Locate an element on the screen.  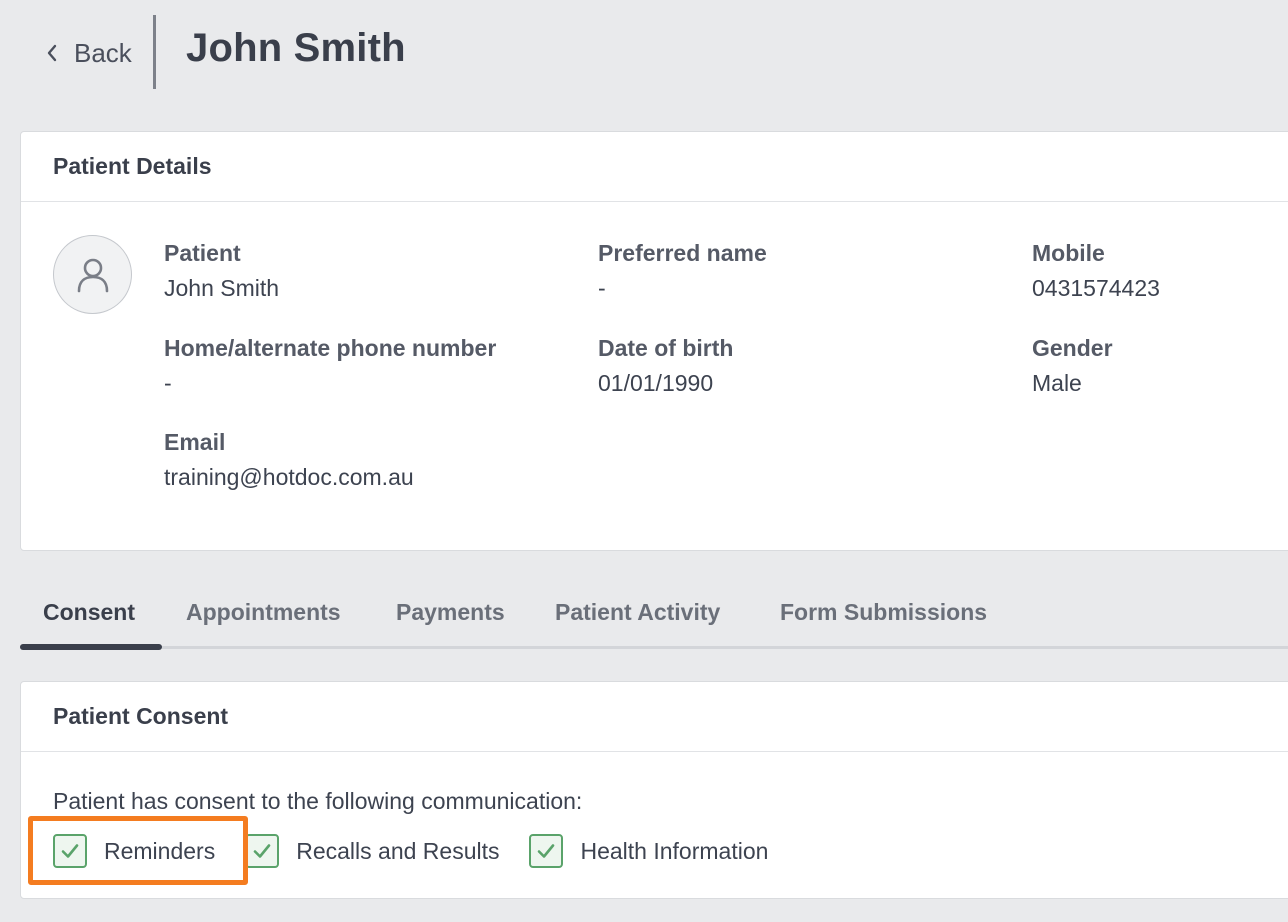
field-home-phone: Home/alternate phone number - is located at coordinates (330, 366).